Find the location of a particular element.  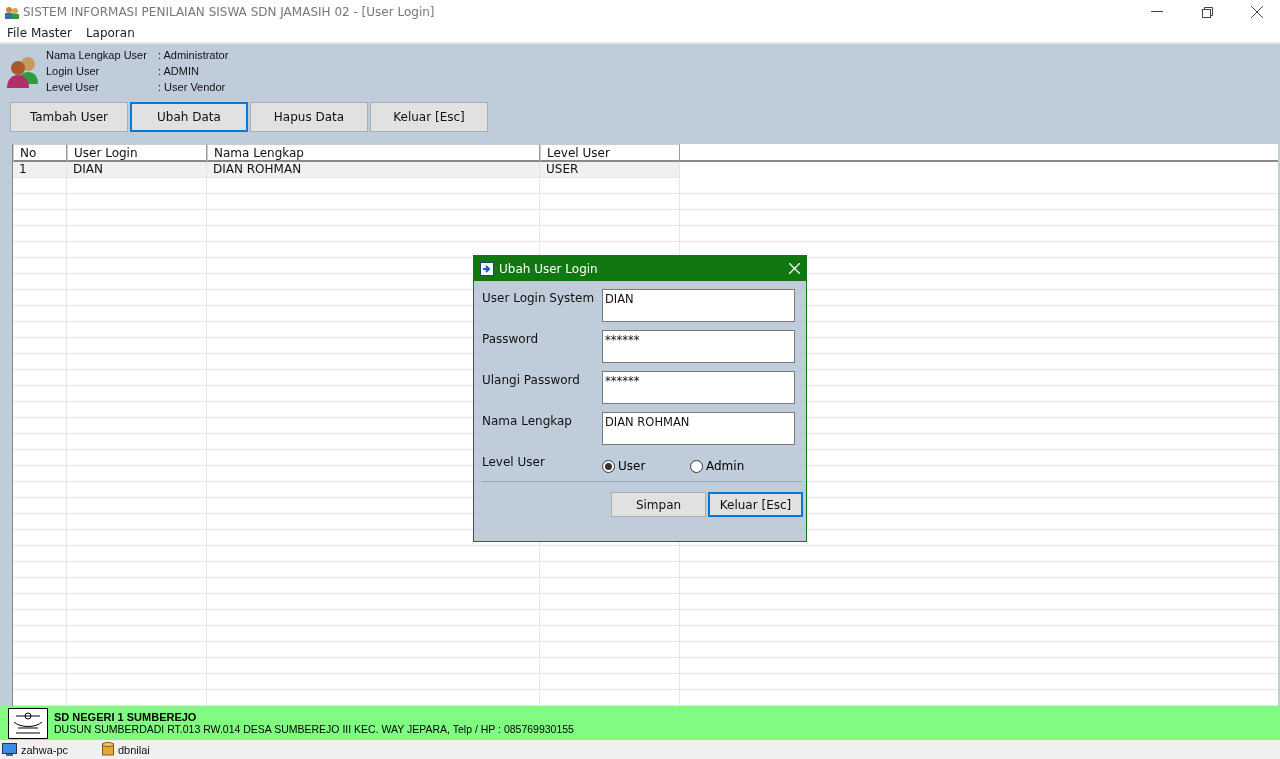

field-label: Ulangi Password is located at coordinates (531, 380).